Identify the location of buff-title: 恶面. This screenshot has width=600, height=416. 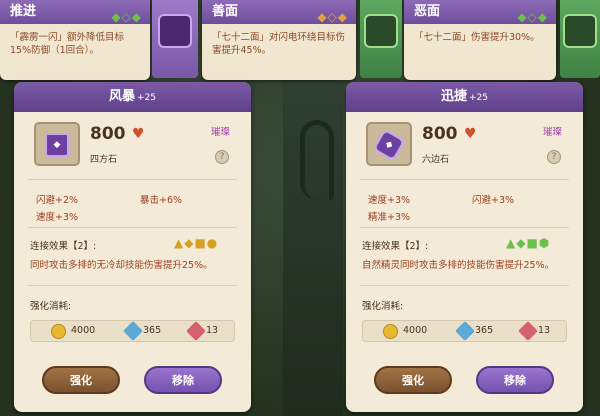
(427, 11).